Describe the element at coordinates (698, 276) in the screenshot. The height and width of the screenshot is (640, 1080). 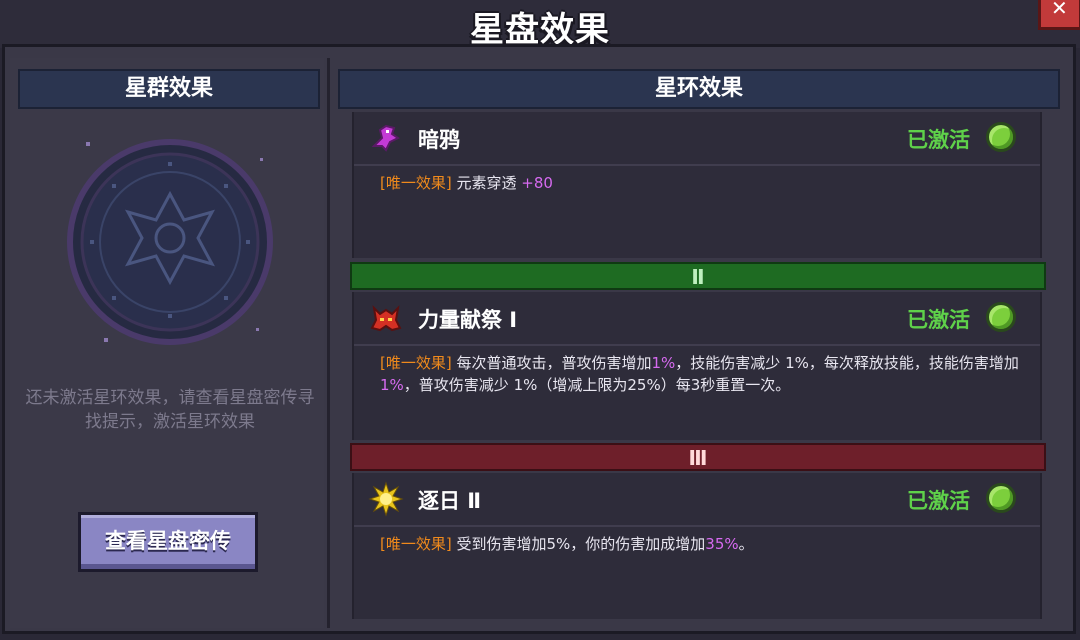
I see `tier-2-divider: Ⅱ` at that location.